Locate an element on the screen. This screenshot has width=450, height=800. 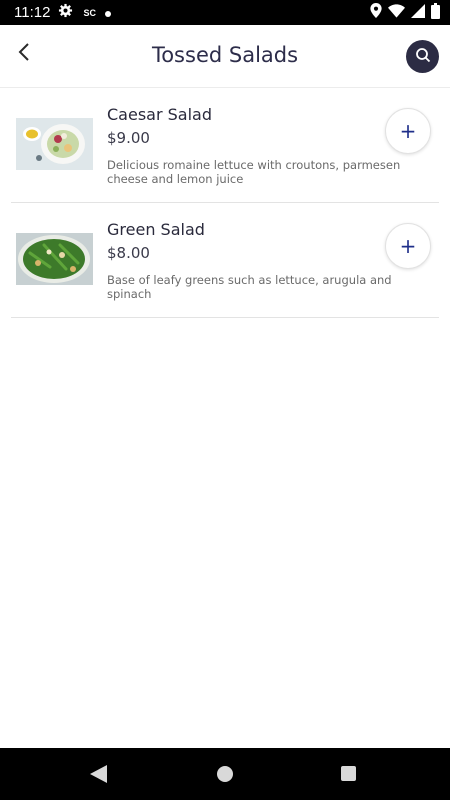
location-icon is located at coordinates (376, 12).